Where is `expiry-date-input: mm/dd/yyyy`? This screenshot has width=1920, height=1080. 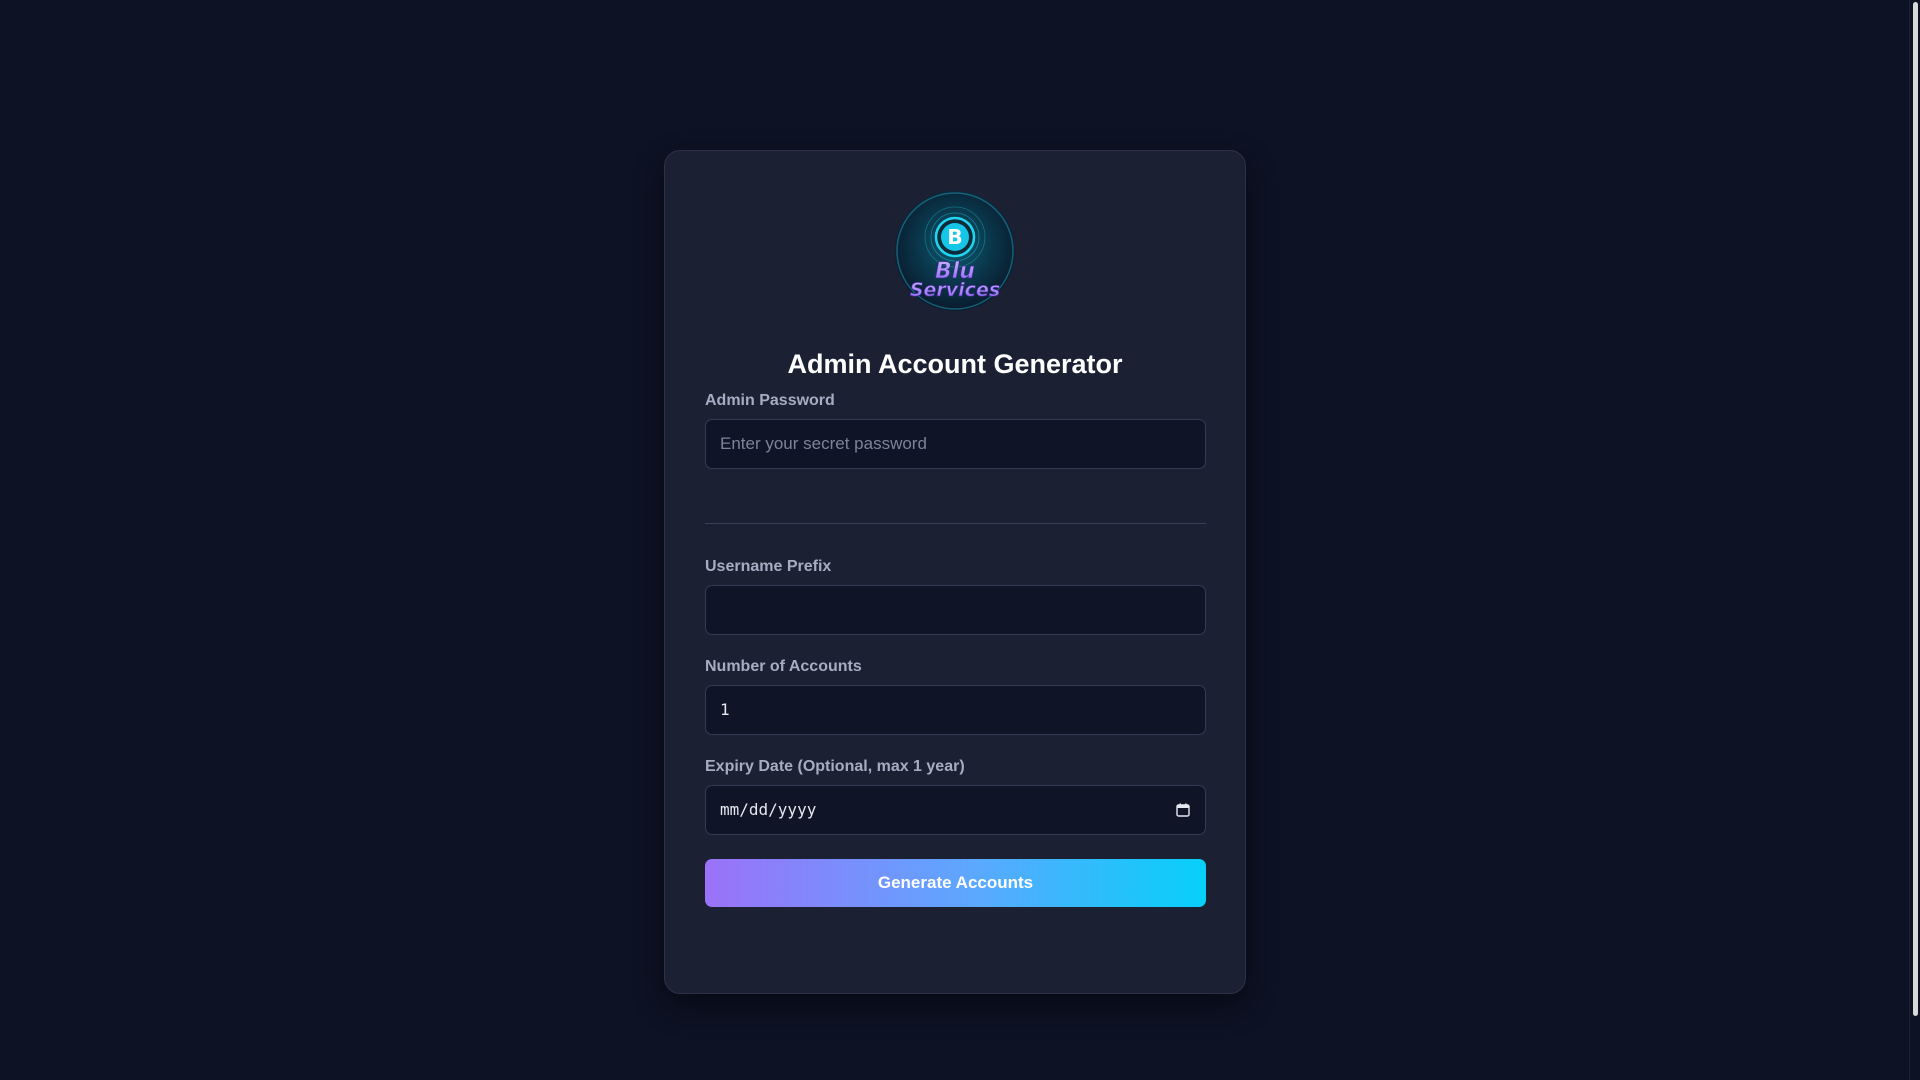 expiry-date-input: mm/dd/yyyy is located at coordinates (955, 810).